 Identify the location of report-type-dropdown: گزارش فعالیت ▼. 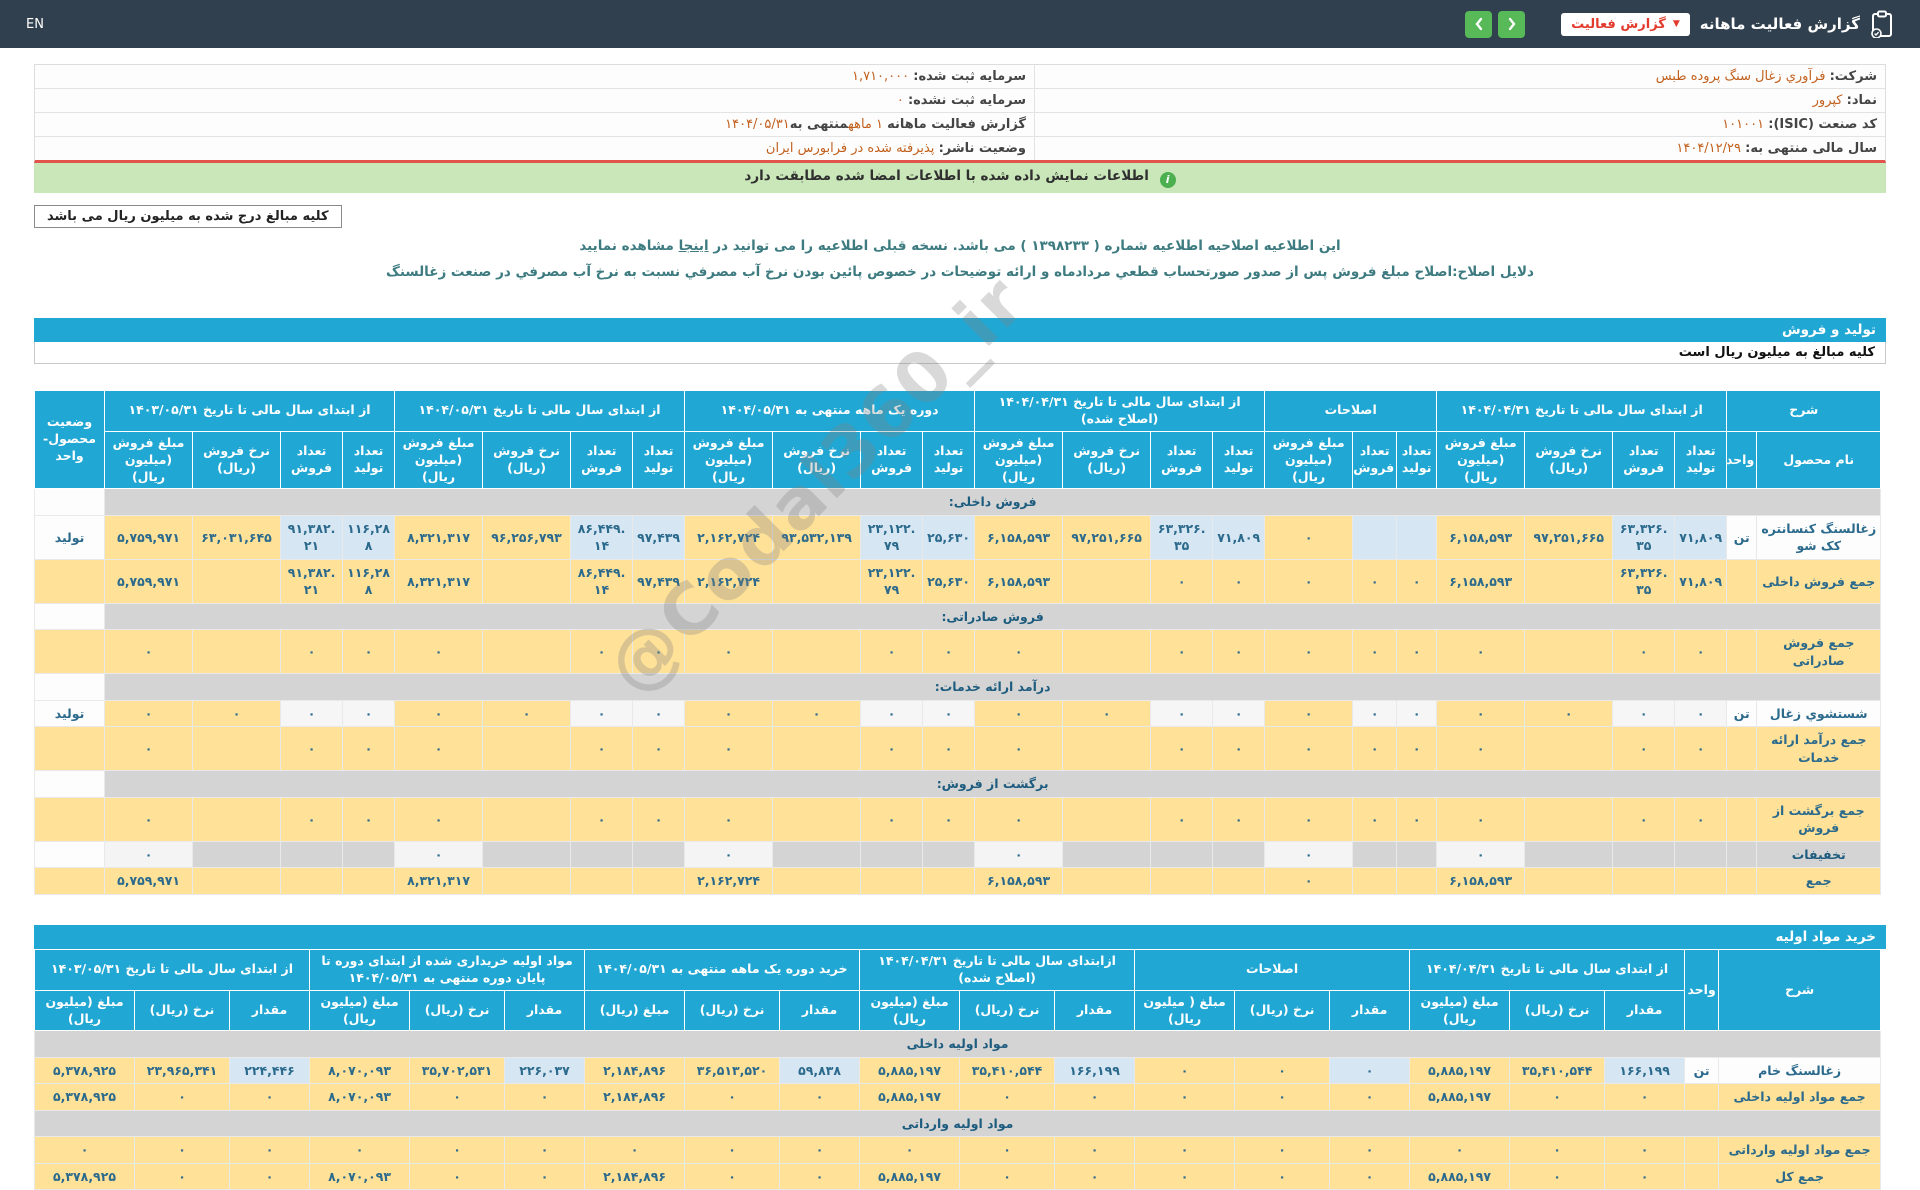
(1625, 24).